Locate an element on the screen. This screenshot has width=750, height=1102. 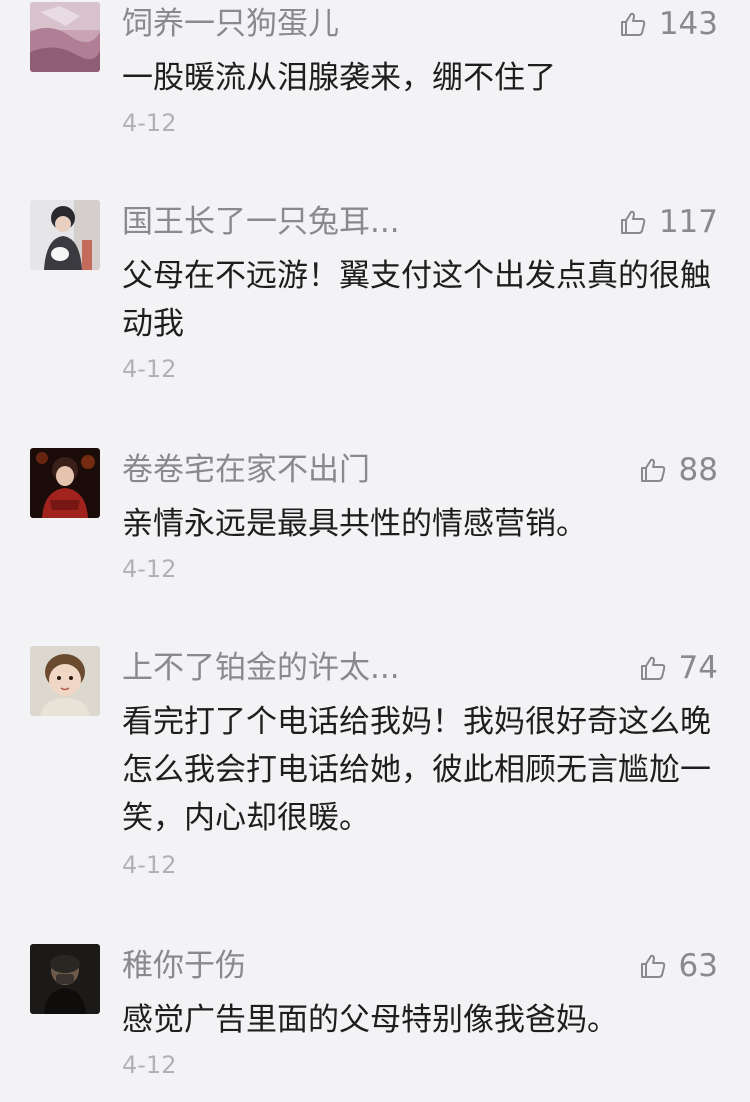
like-button: 143 is located at coordinates (668, 24).